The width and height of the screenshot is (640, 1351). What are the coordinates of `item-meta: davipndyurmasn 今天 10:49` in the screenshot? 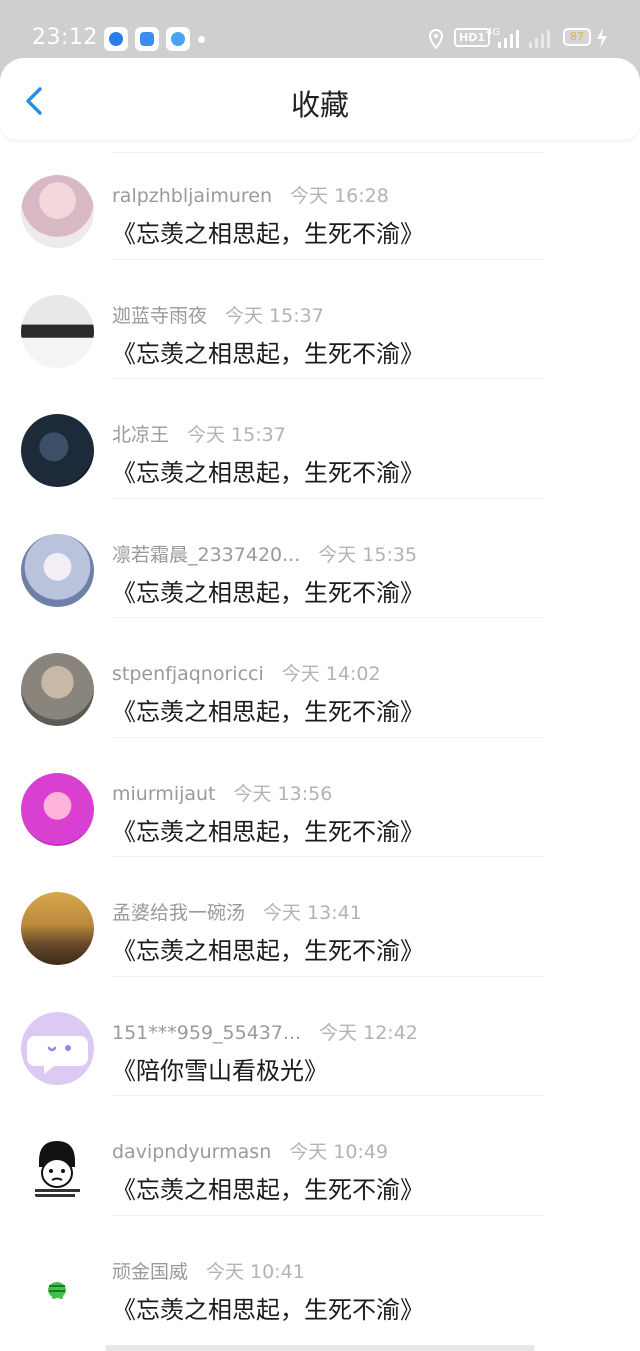 It's located at (250, 1150).